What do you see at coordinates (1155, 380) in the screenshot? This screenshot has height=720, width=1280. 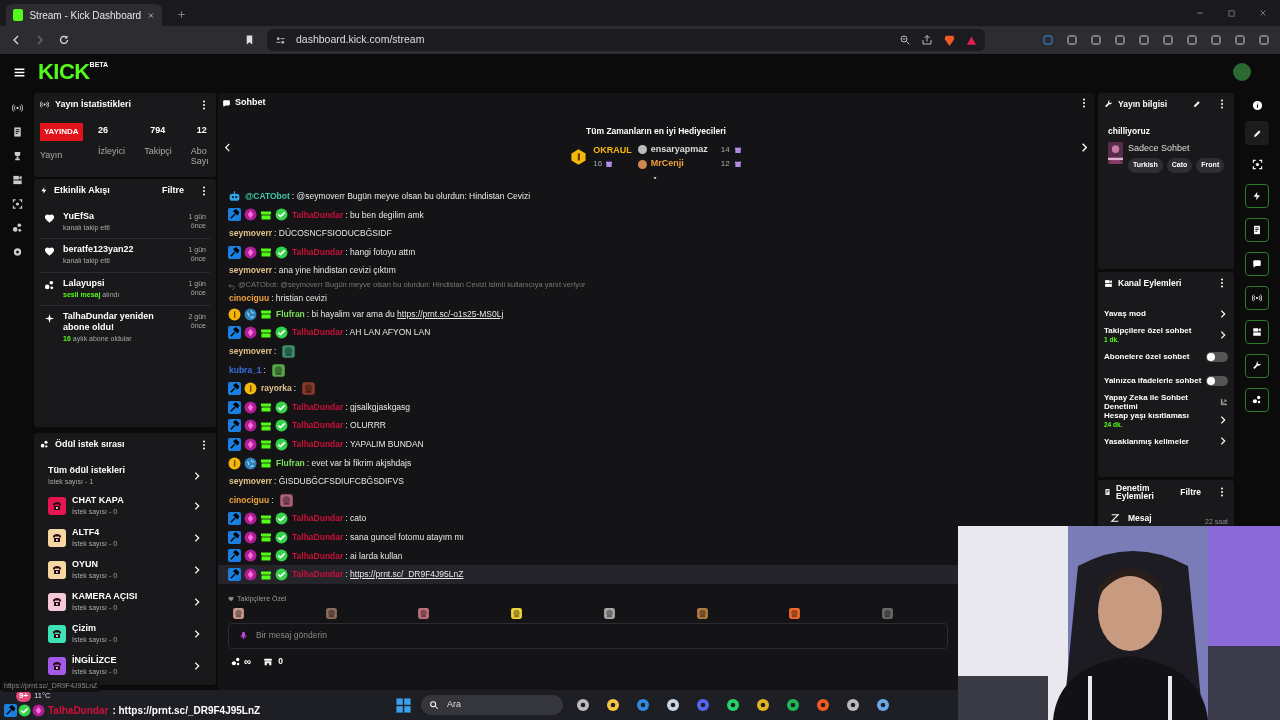 I see `setting-label: Yalnızca ifadelerle sohbet` at bounding box center [1155, 380].